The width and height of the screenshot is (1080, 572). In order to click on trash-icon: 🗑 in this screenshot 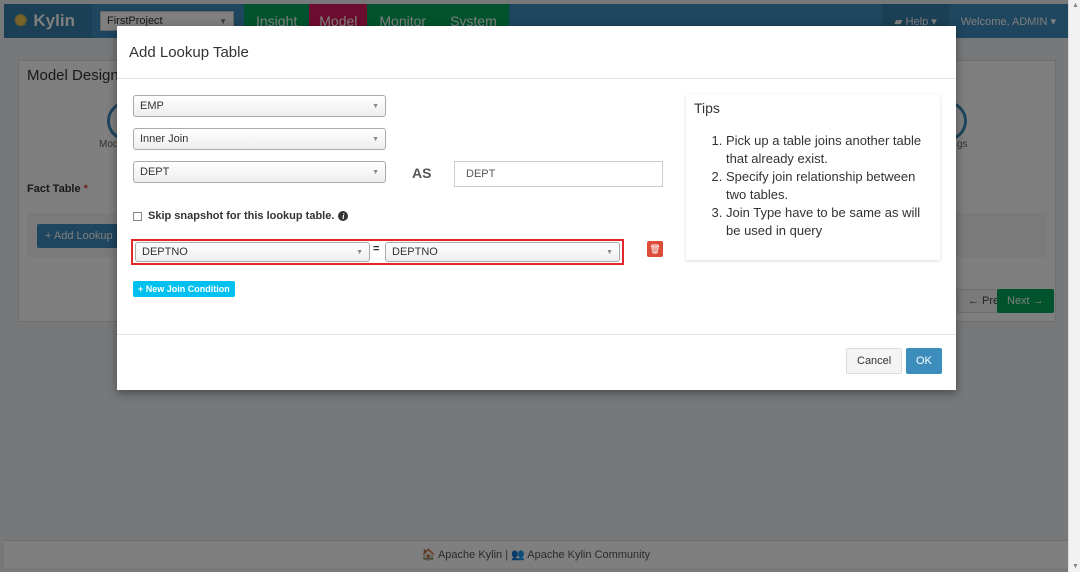, I will do `click(655, 248)`.